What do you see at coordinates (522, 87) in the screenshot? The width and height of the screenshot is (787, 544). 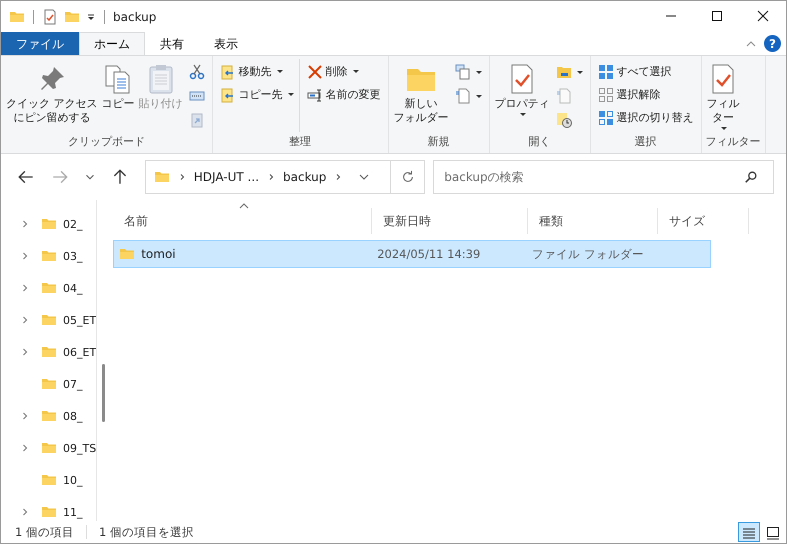 I see `ribbon-button: プロパティ` at bounding box center [522, 87].